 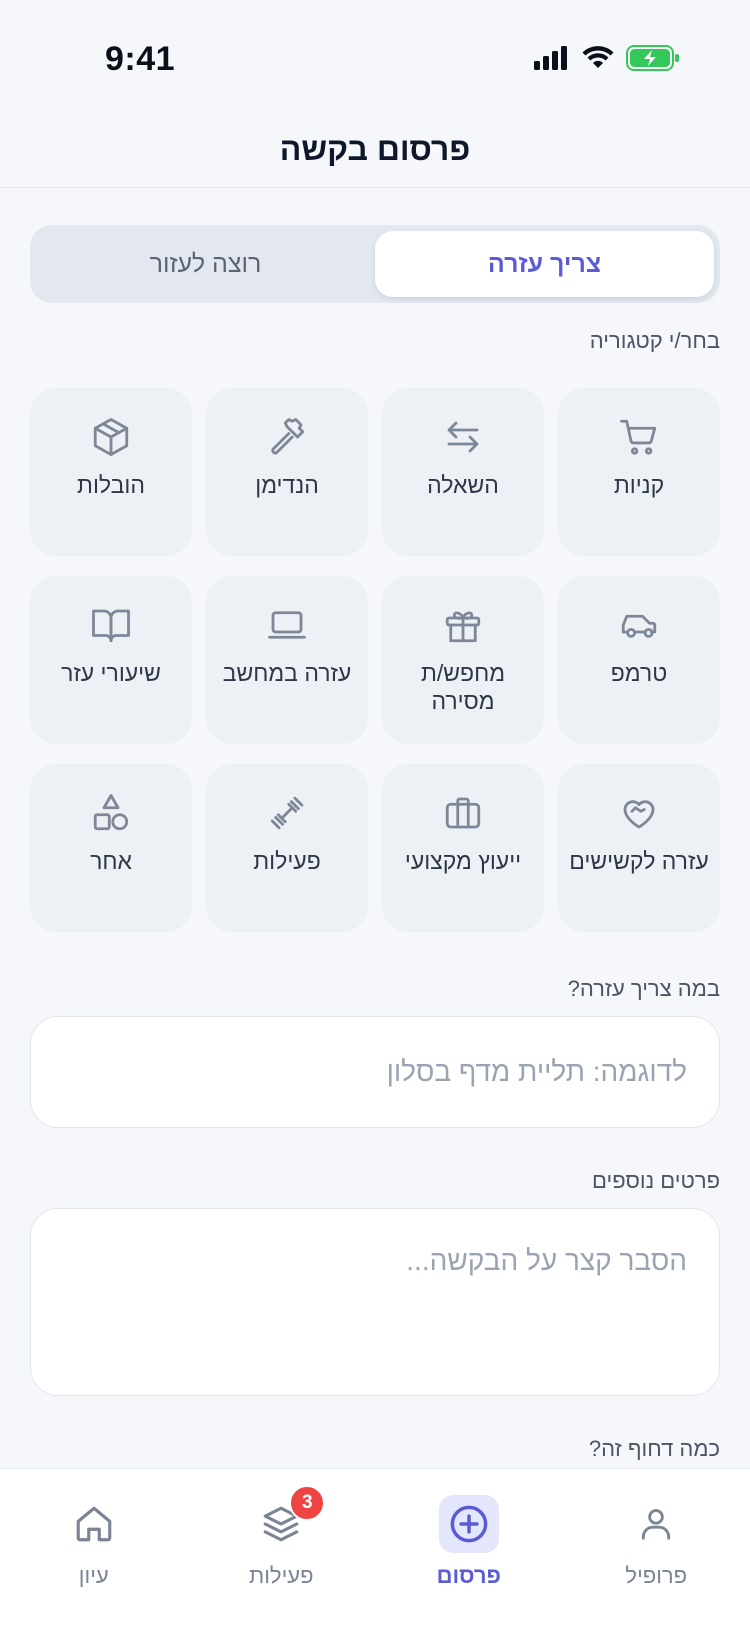 I want to click on wifi-icon, so click(x=598, y=60).